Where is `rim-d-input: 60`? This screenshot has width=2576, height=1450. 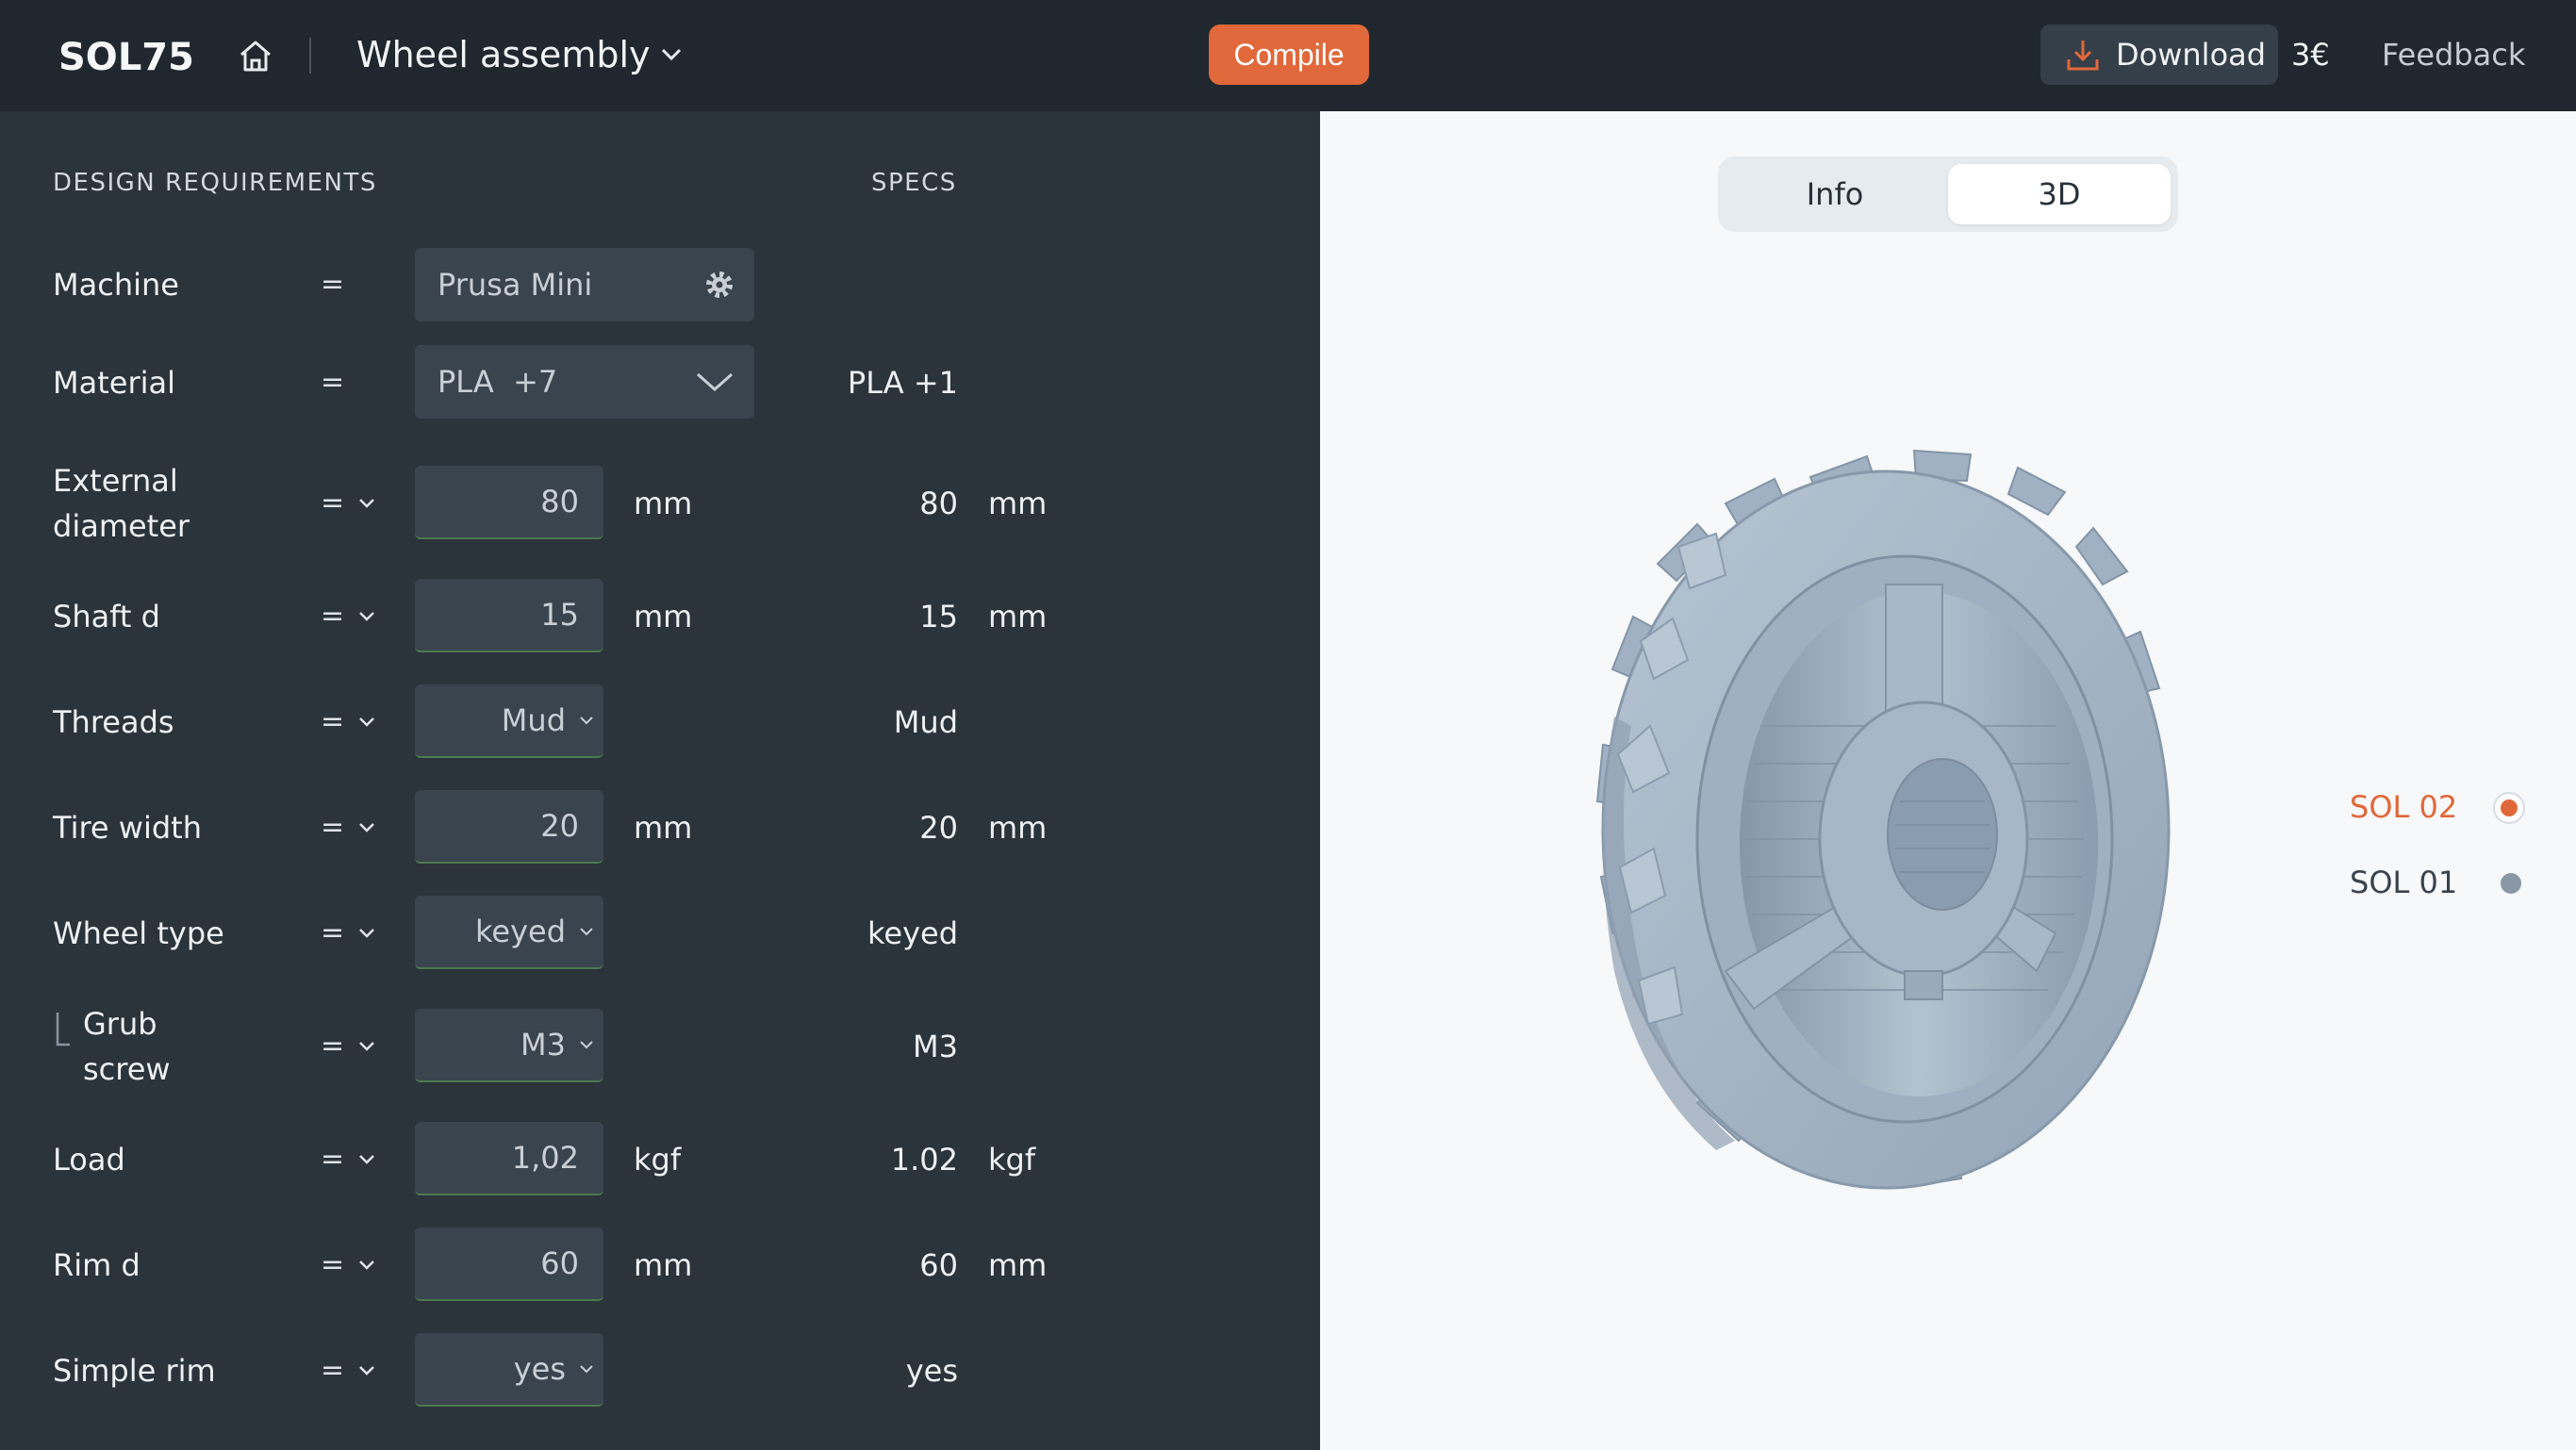
rim-d-input: 60 is located at coordinates (509, 1264).